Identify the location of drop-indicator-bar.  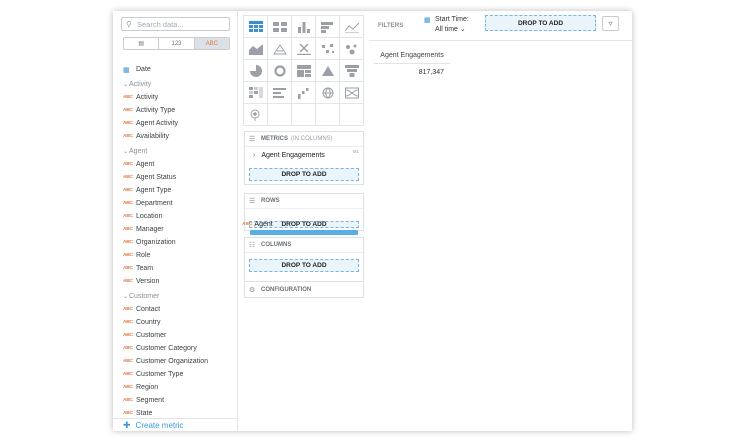
(304, 232).